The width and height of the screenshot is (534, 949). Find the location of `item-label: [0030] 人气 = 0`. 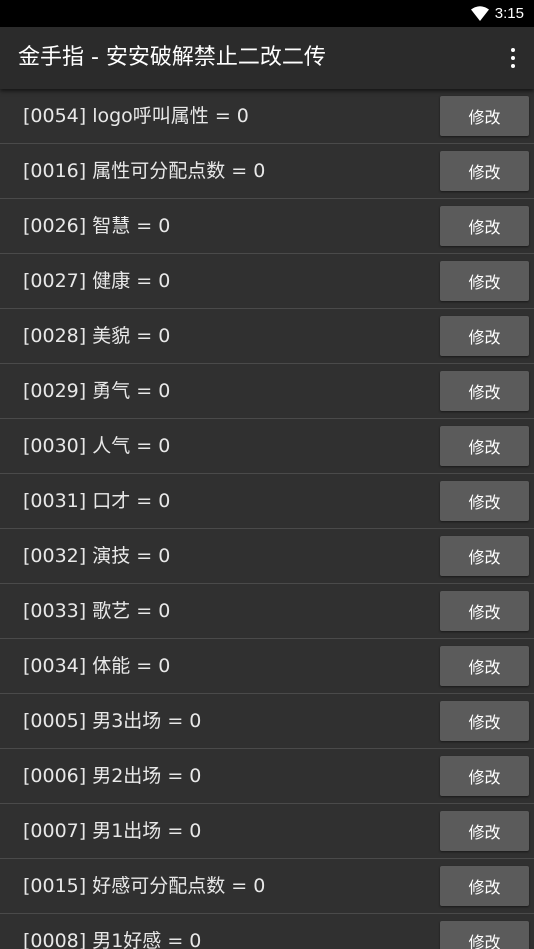

item-label: [0030] 人气 = 0 is located at coordinates (97, 446).